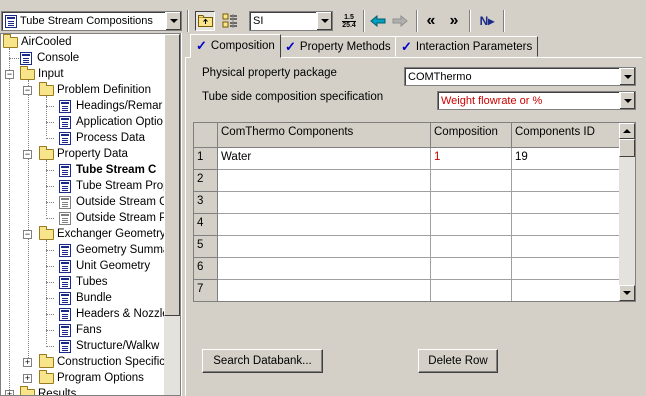  What do you see at coordinates (46, 232) in the screenshot?
I see `folder-open-icon` at bounding box center [46, 232].